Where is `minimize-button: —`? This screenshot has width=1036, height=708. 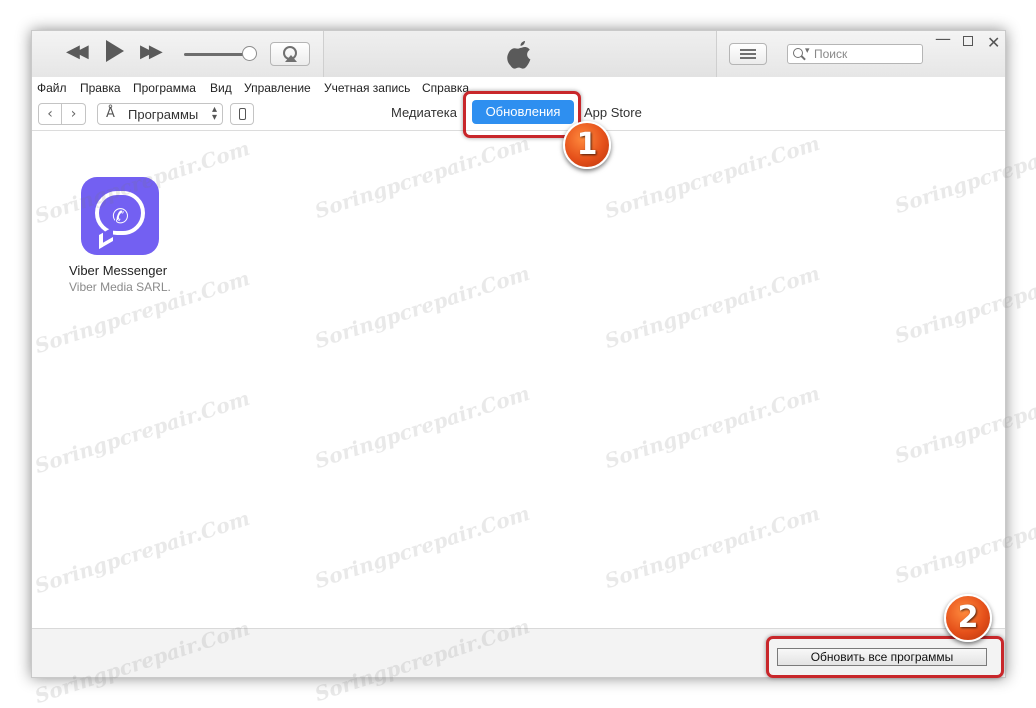 minimize-button: — is located at coordinates (943, 39).